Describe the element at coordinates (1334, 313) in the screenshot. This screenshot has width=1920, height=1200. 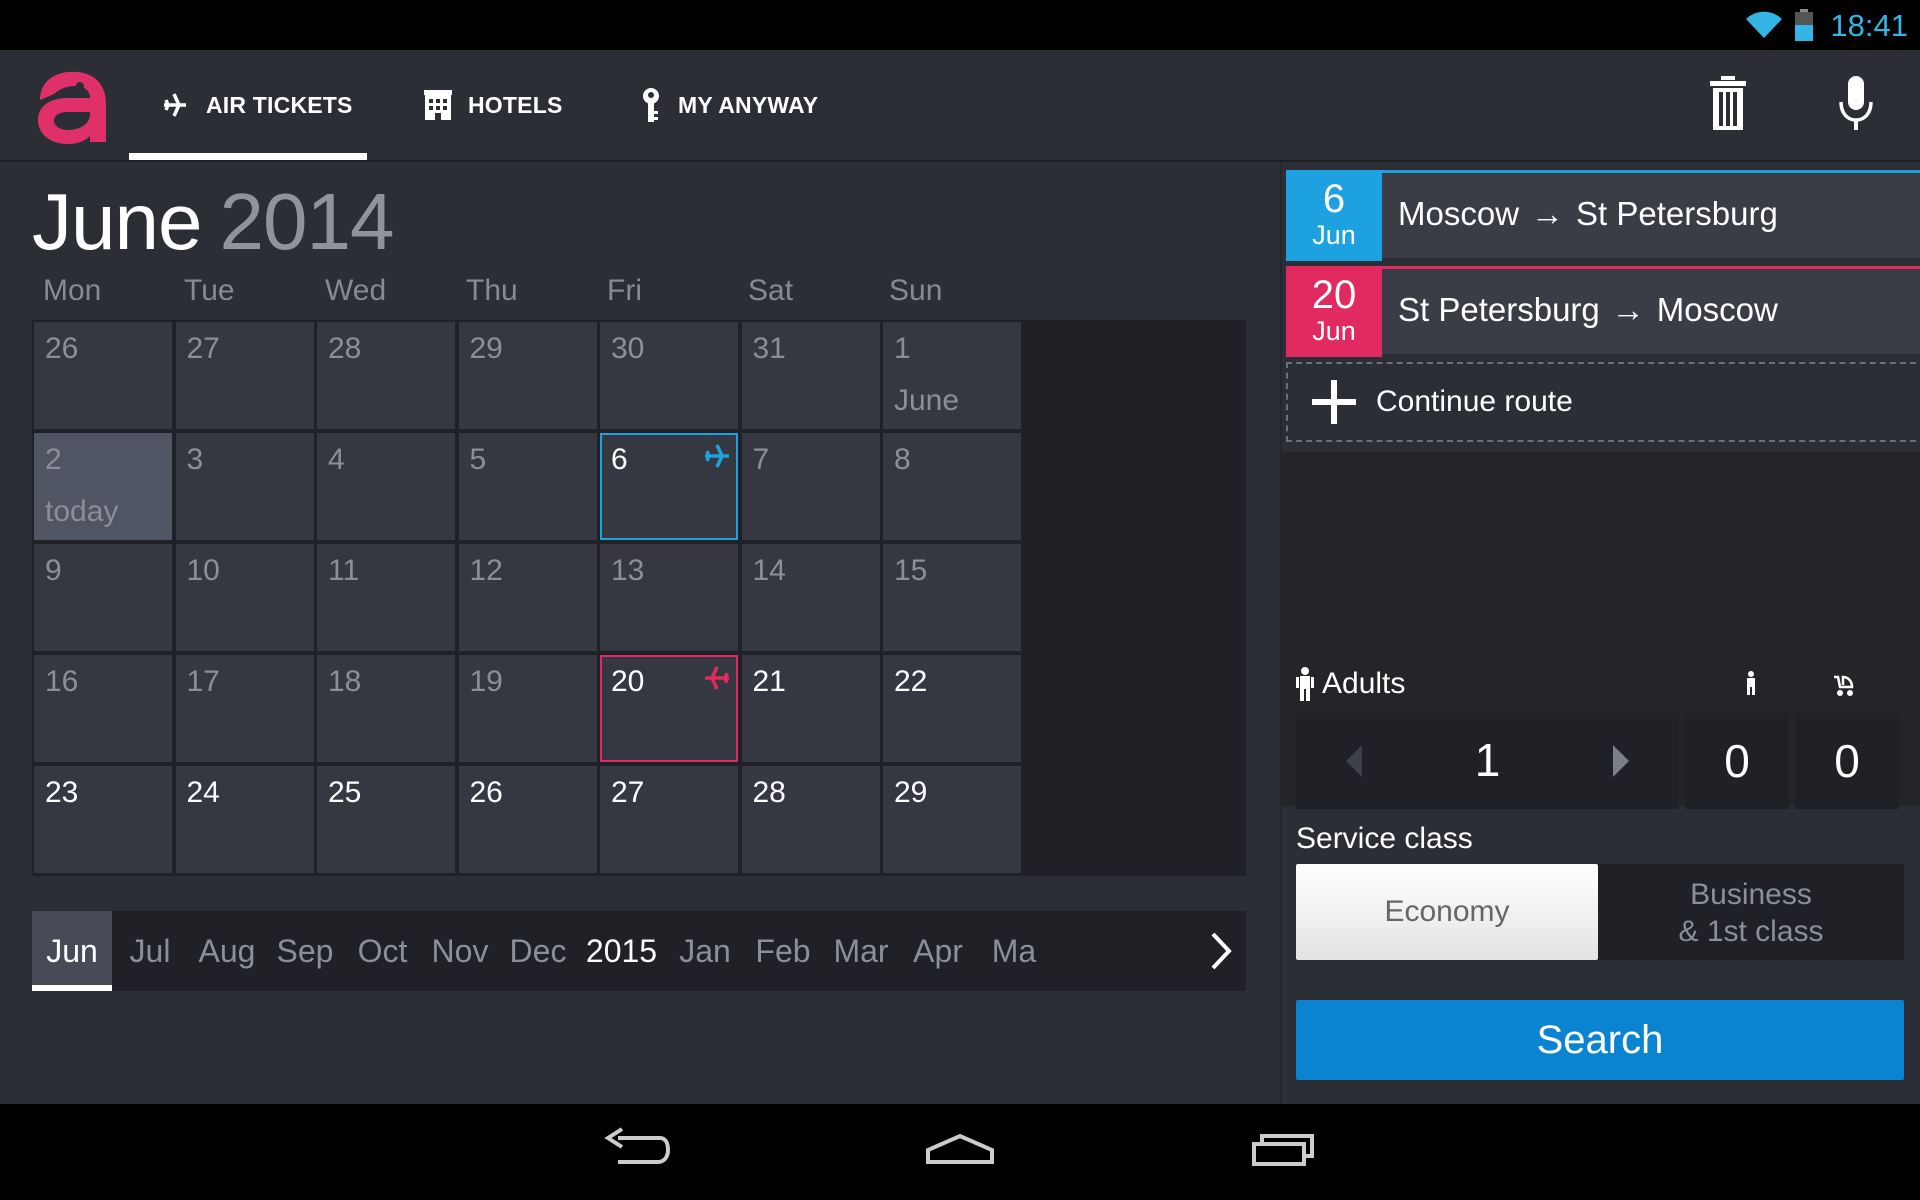
I see `route-date: 20 Jun` at that location.